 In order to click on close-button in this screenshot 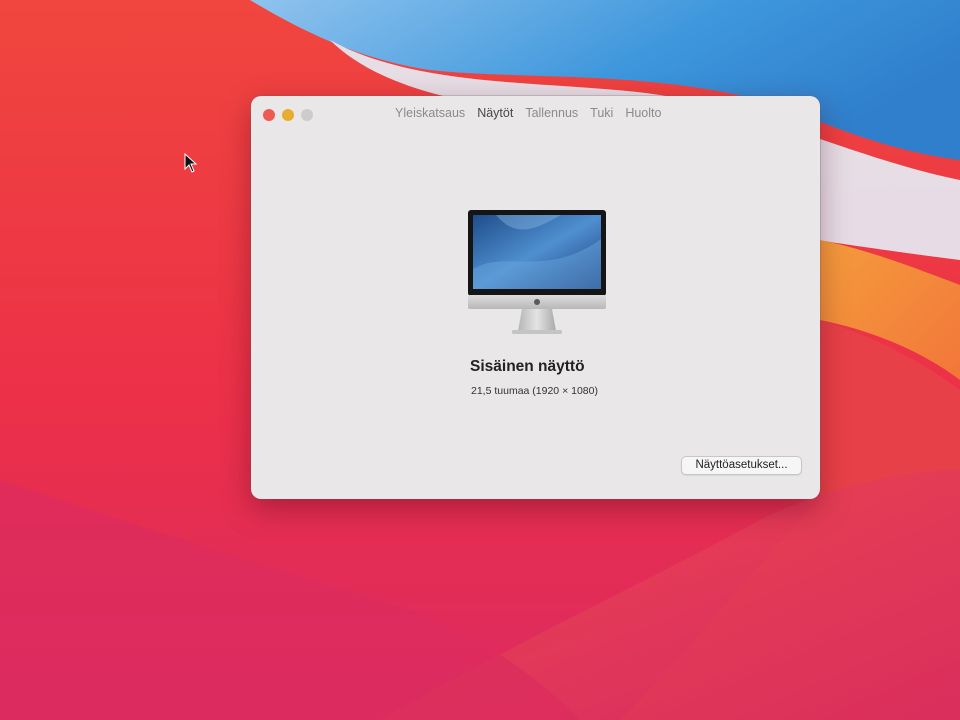, I will do `click(269, 115)`.